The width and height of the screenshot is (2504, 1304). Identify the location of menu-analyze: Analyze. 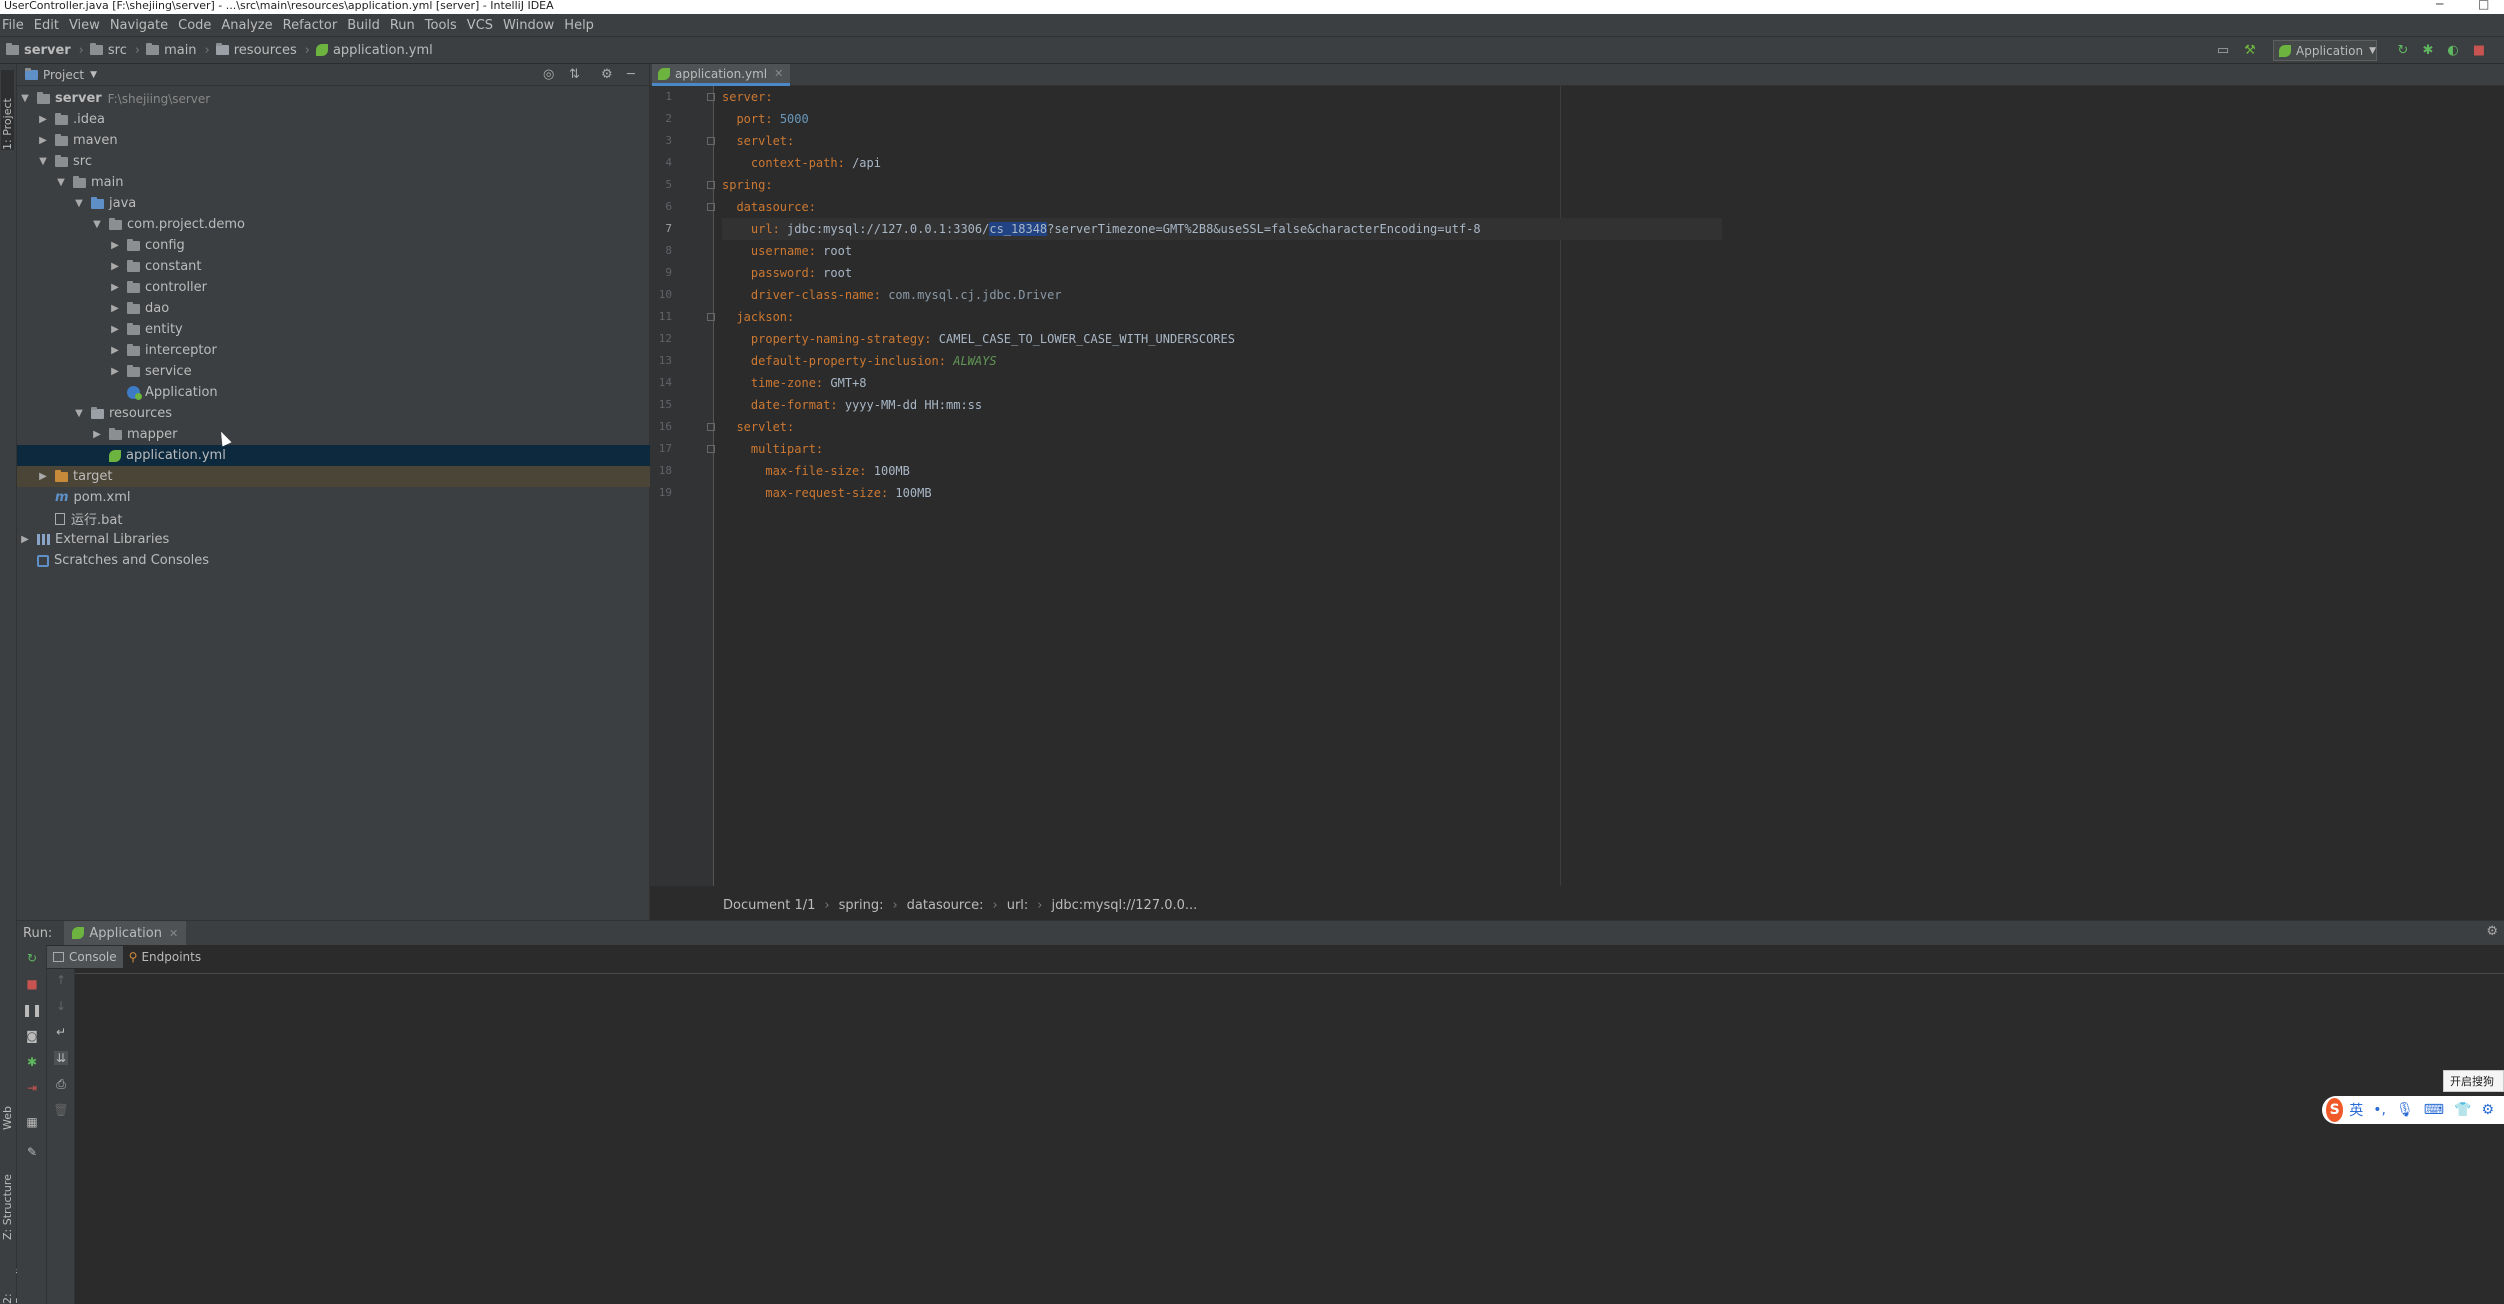
(250, 25).